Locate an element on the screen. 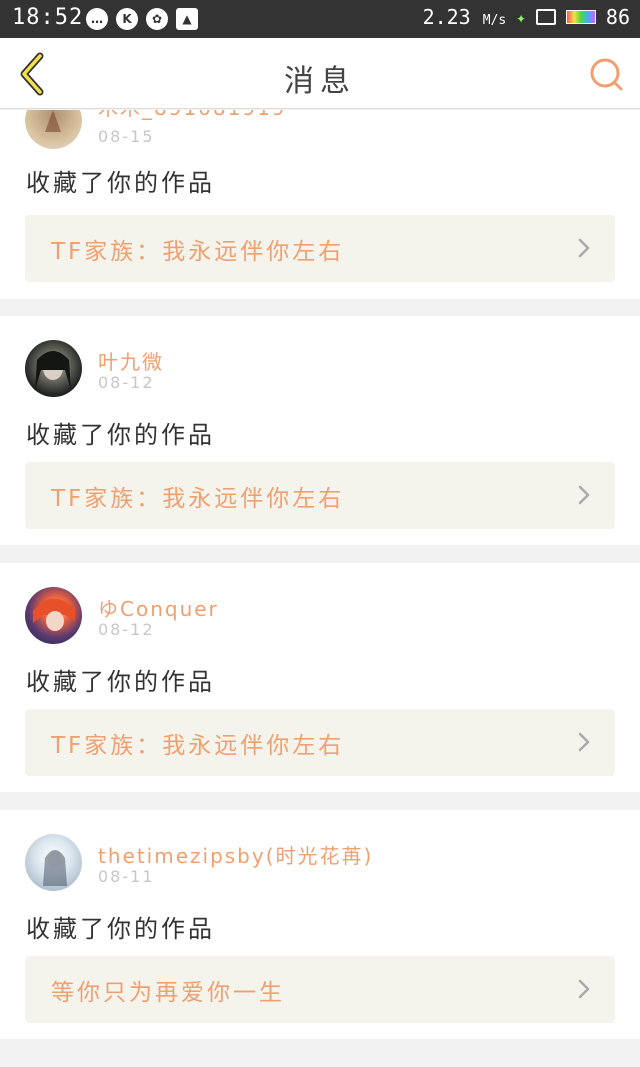 The width and height of the screenshot is (640, 1067). work-link: 等你只为再爱你一生 is located at coordinates (320, 989).